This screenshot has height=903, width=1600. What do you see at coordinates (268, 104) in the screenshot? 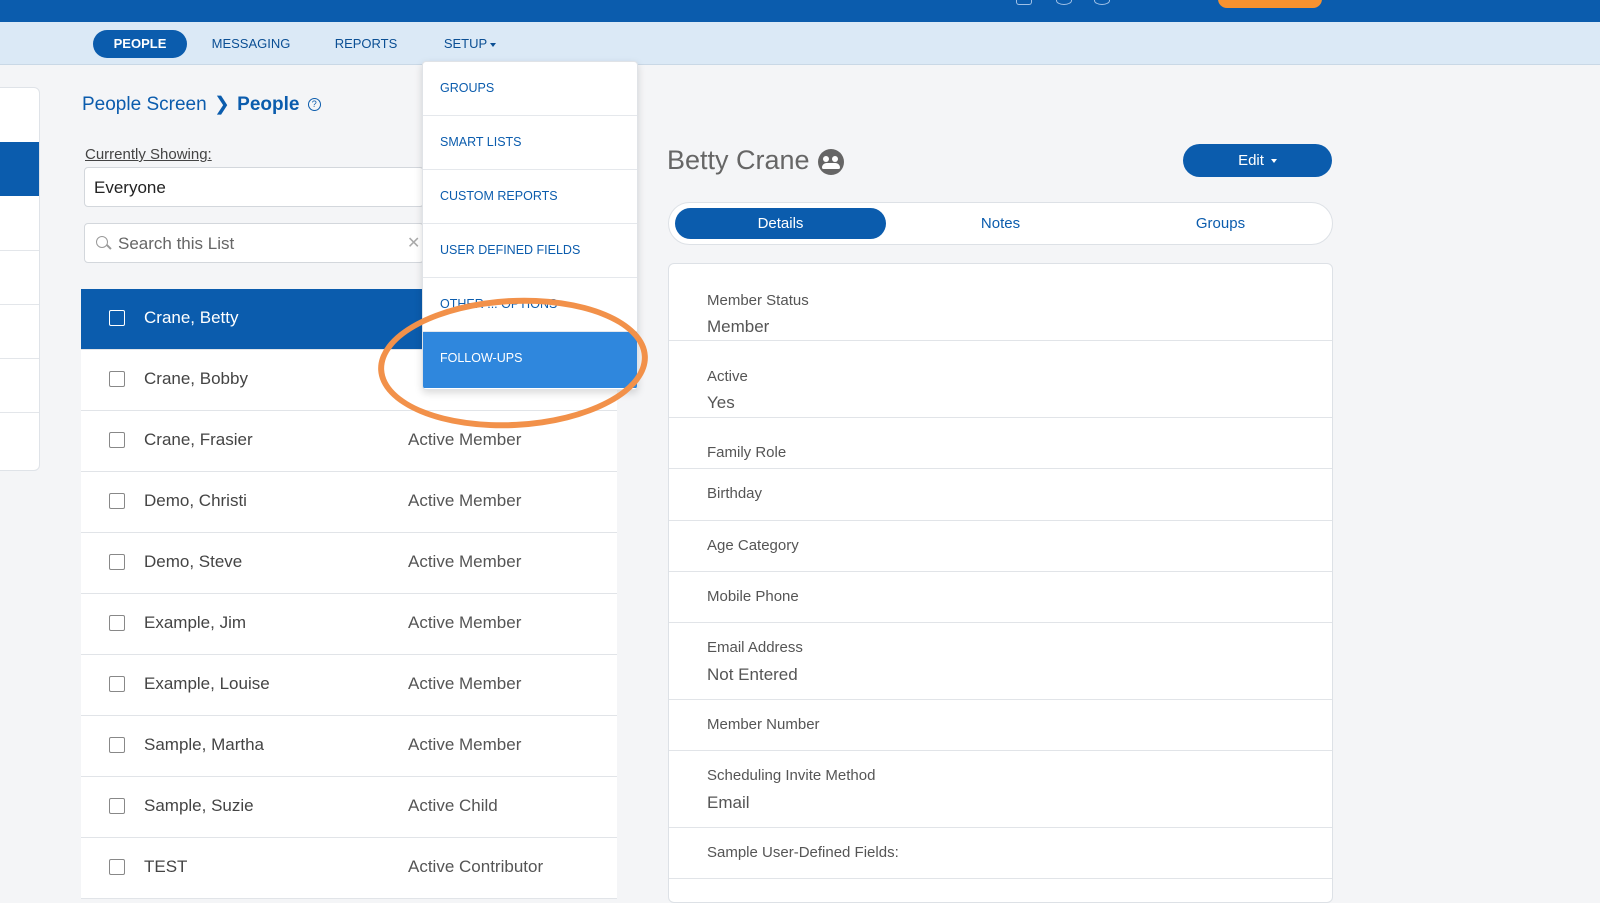
I see `breadcrumb-current: People` at bounding box center [268, 104].